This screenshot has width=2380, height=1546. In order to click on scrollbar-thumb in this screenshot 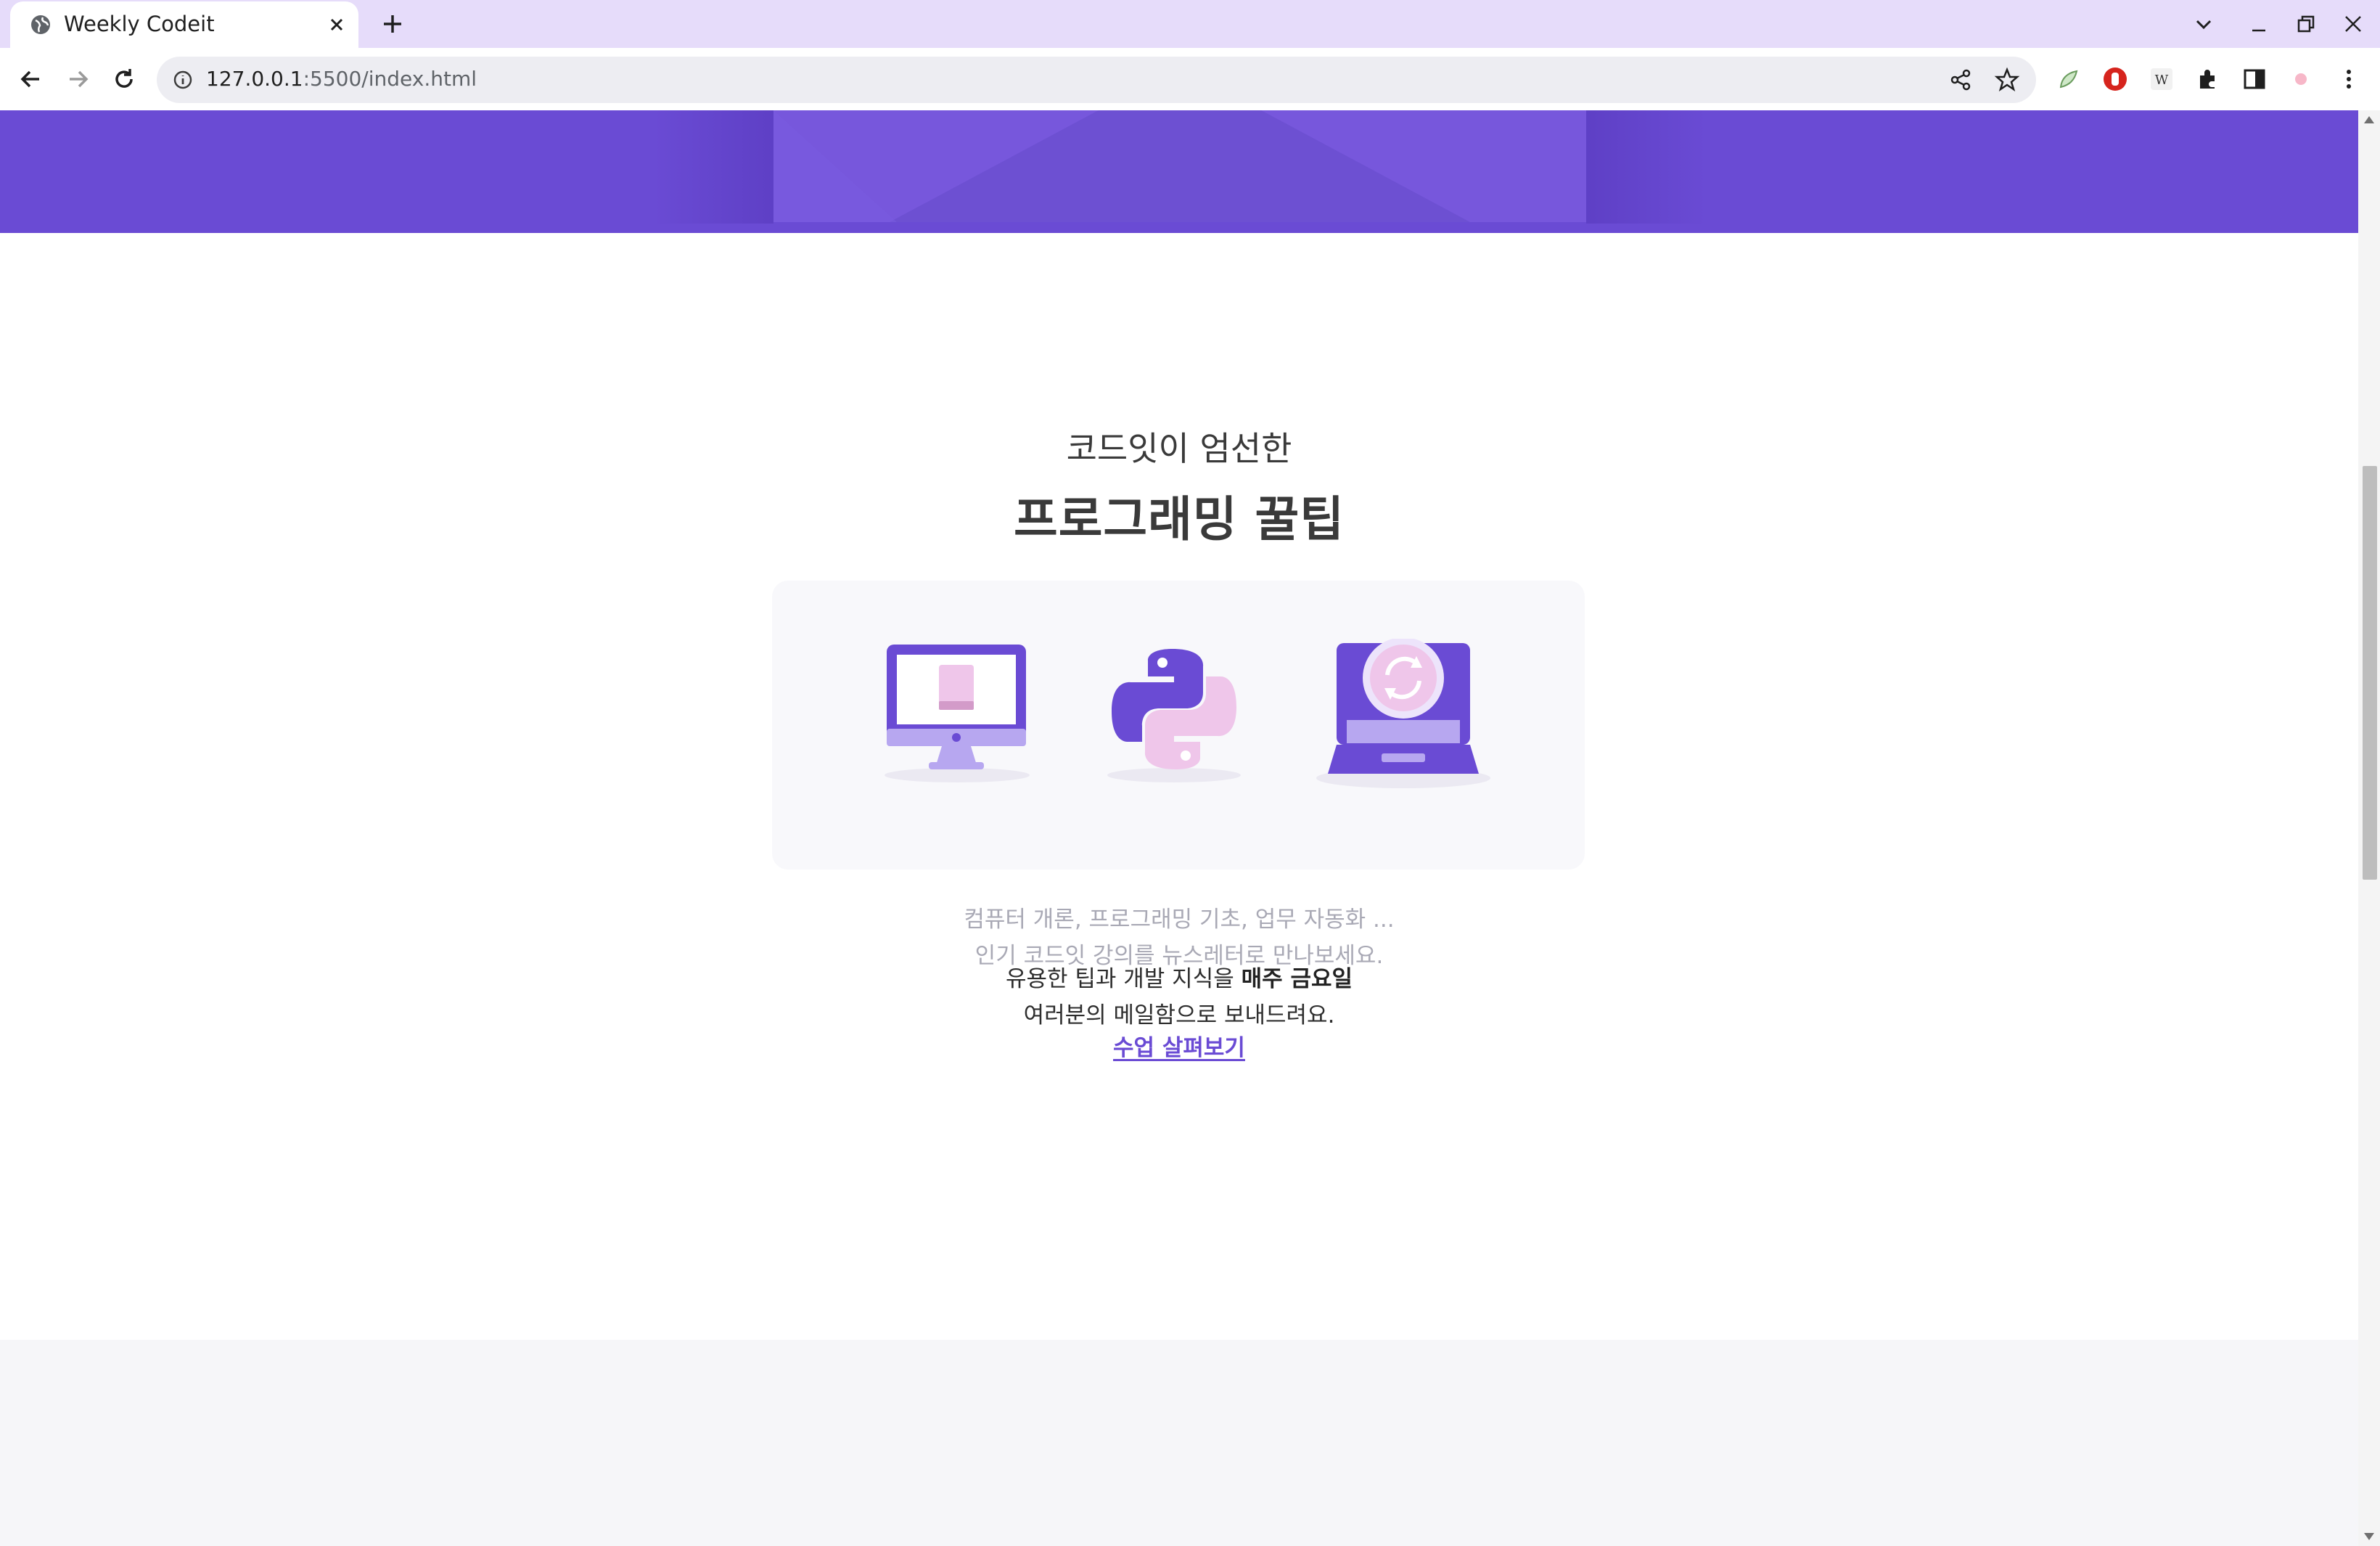, I will do `click(2370, 673)`.